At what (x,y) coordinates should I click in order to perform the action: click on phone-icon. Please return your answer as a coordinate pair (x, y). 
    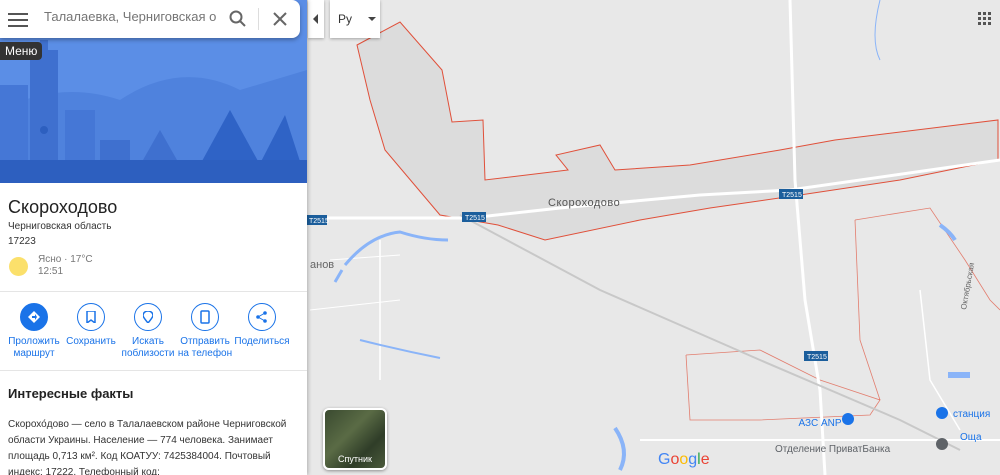
    Looking at the image, I should click on (205, 317).